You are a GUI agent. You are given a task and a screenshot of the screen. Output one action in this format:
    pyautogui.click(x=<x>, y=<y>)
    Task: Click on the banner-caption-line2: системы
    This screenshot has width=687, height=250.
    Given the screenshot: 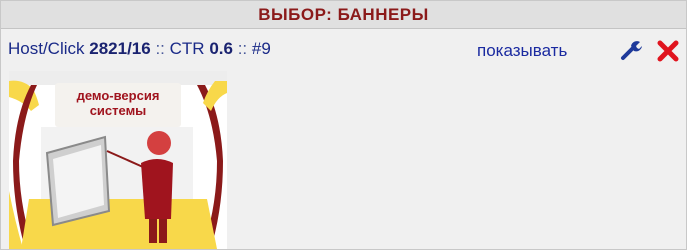 What is the action you would take?
    pyautogui.click(x=118, y=110)
    